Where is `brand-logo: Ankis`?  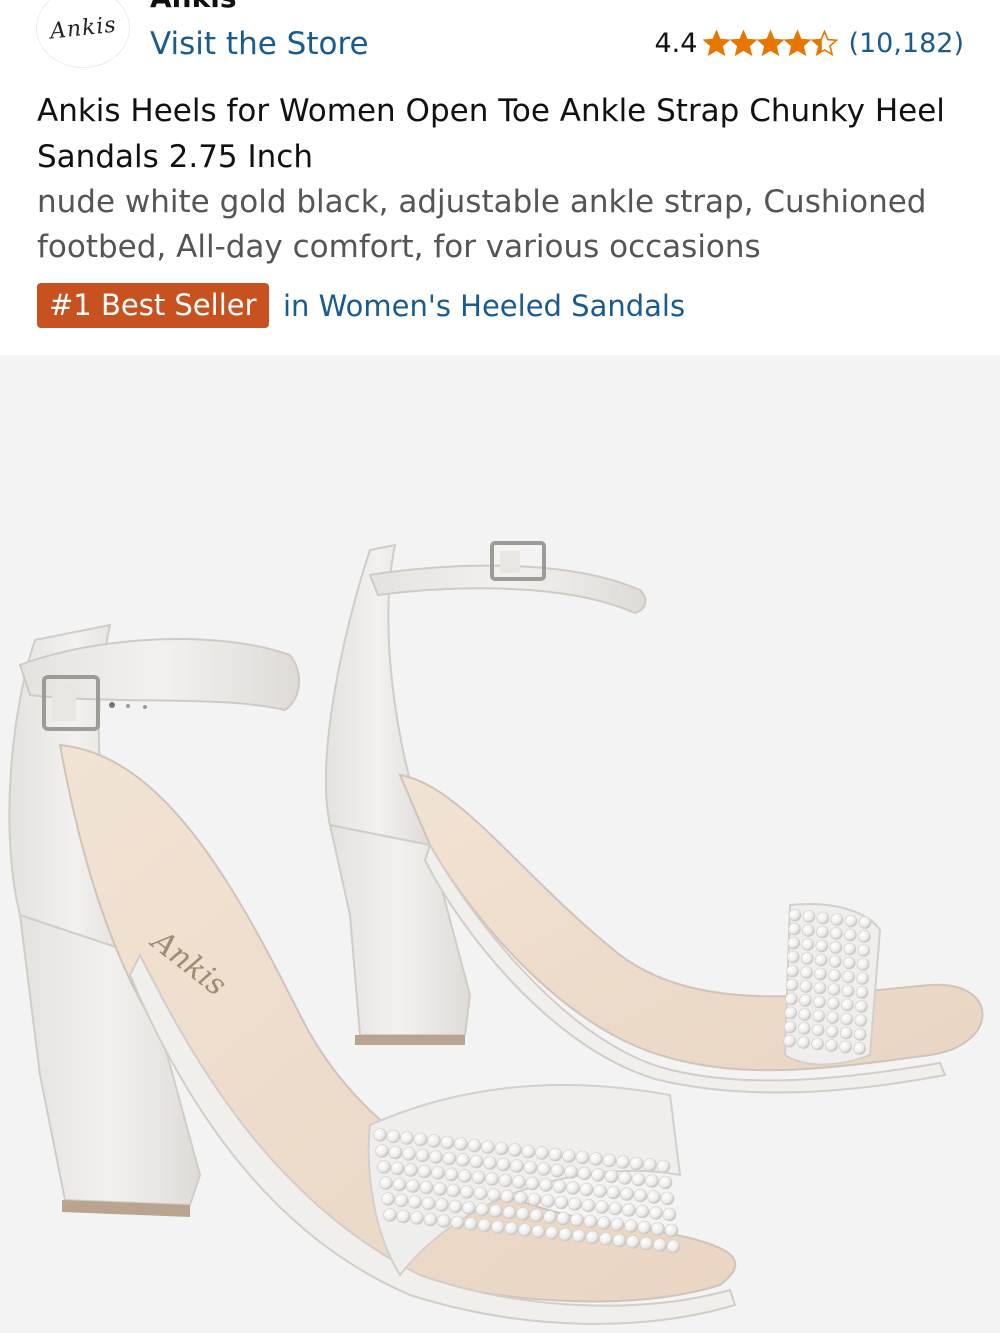
brand-logo: Ankis is located at coordinates (83, 34).